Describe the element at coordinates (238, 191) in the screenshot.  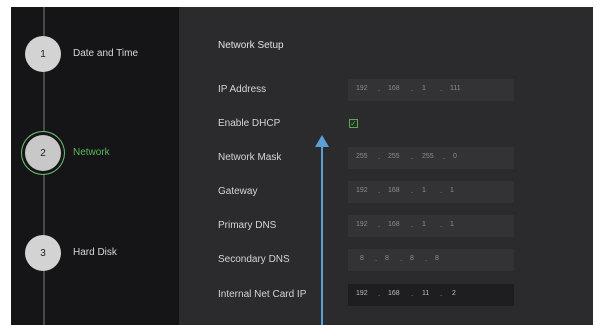
I see `gateway-label: Gateway` at that location.